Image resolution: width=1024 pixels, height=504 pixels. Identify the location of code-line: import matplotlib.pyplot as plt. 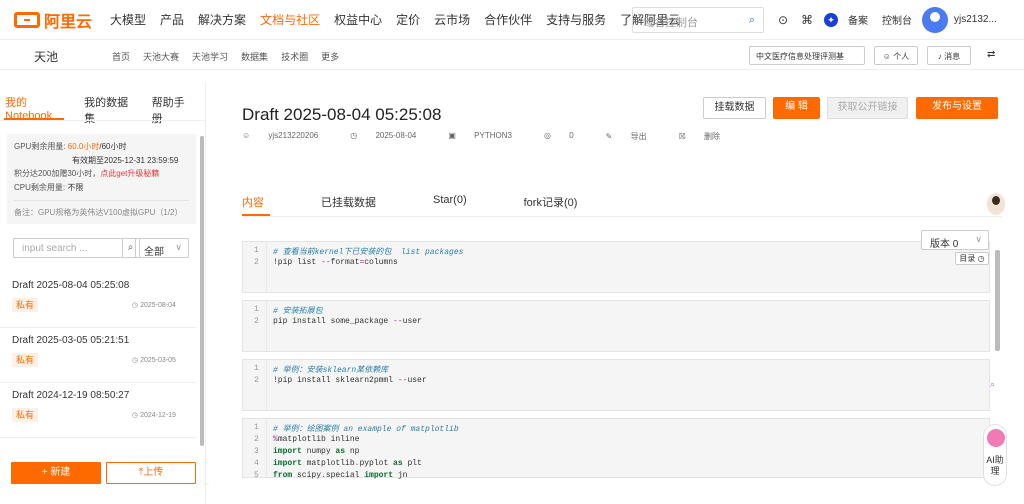
(347, 463).